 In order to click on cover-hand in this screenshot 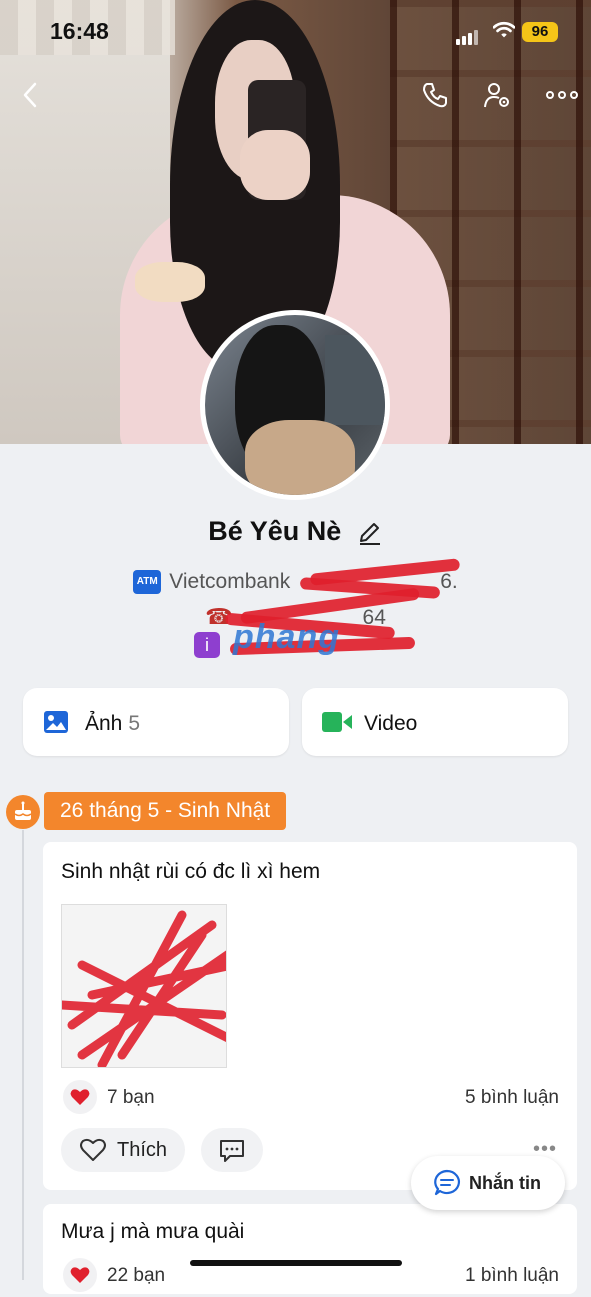, I will do `click(275, 165)`.